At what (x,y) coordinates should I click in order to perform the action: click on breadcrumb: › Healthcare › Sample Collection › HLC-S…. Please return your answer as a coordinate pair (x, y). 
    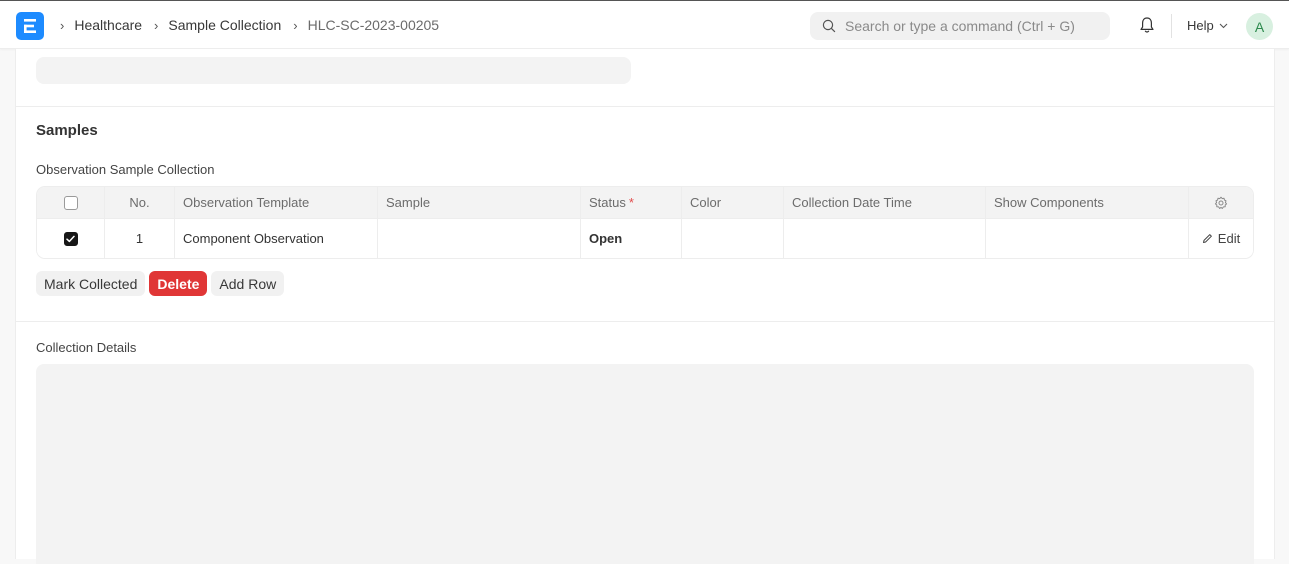
    Looking at the image, I should click on (253, 25).